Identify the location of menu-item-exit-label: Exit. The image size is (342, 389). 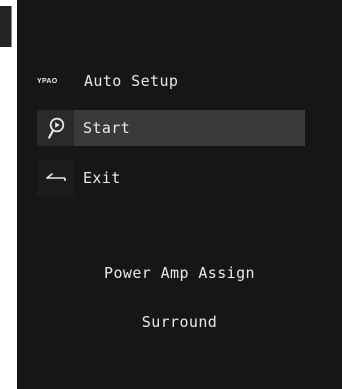
(102, 178).